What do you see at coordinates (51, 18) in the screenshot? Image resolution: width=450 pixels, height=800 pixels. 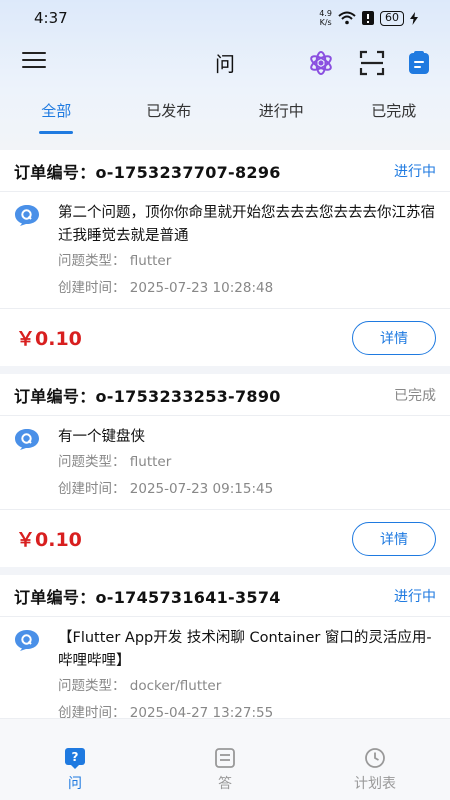 I see `status-time: 4:37` at bounding box center [51, 18].